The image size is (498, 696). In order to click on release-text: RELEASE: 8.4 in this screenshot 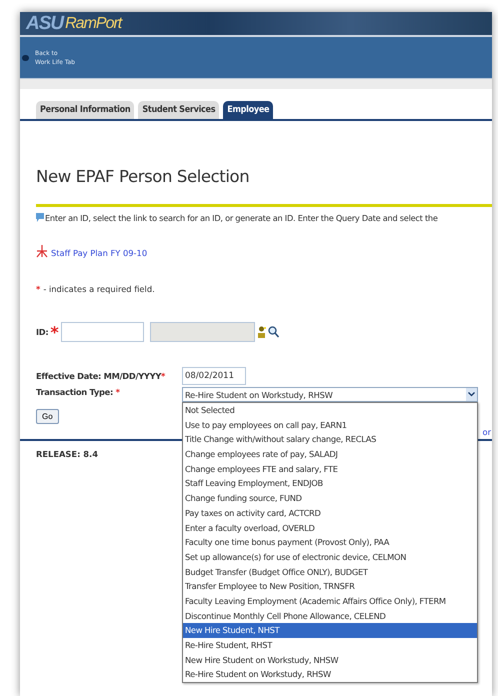, I will do `click(67, 454)`.